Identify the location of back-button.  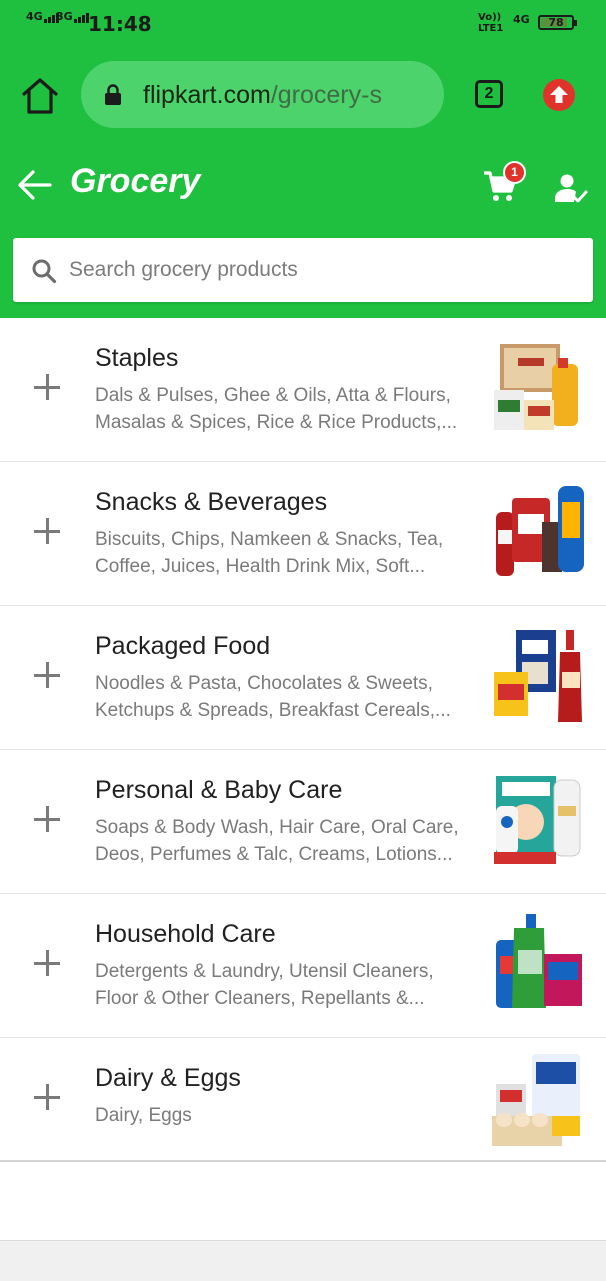
(35, 185).